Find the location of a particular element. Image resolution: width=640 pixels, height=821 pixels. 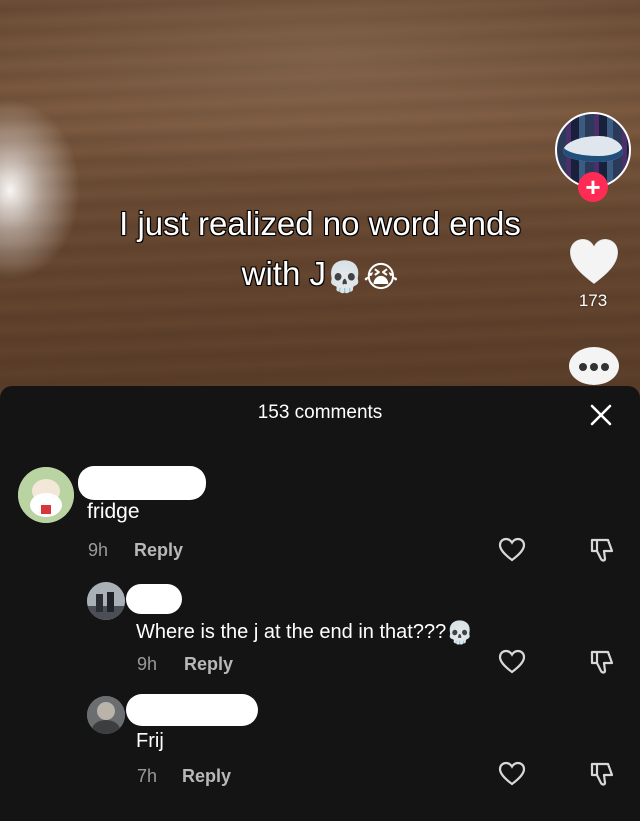

video-caption-line1: I just realized no word ends is located at coordinates (320, 224).